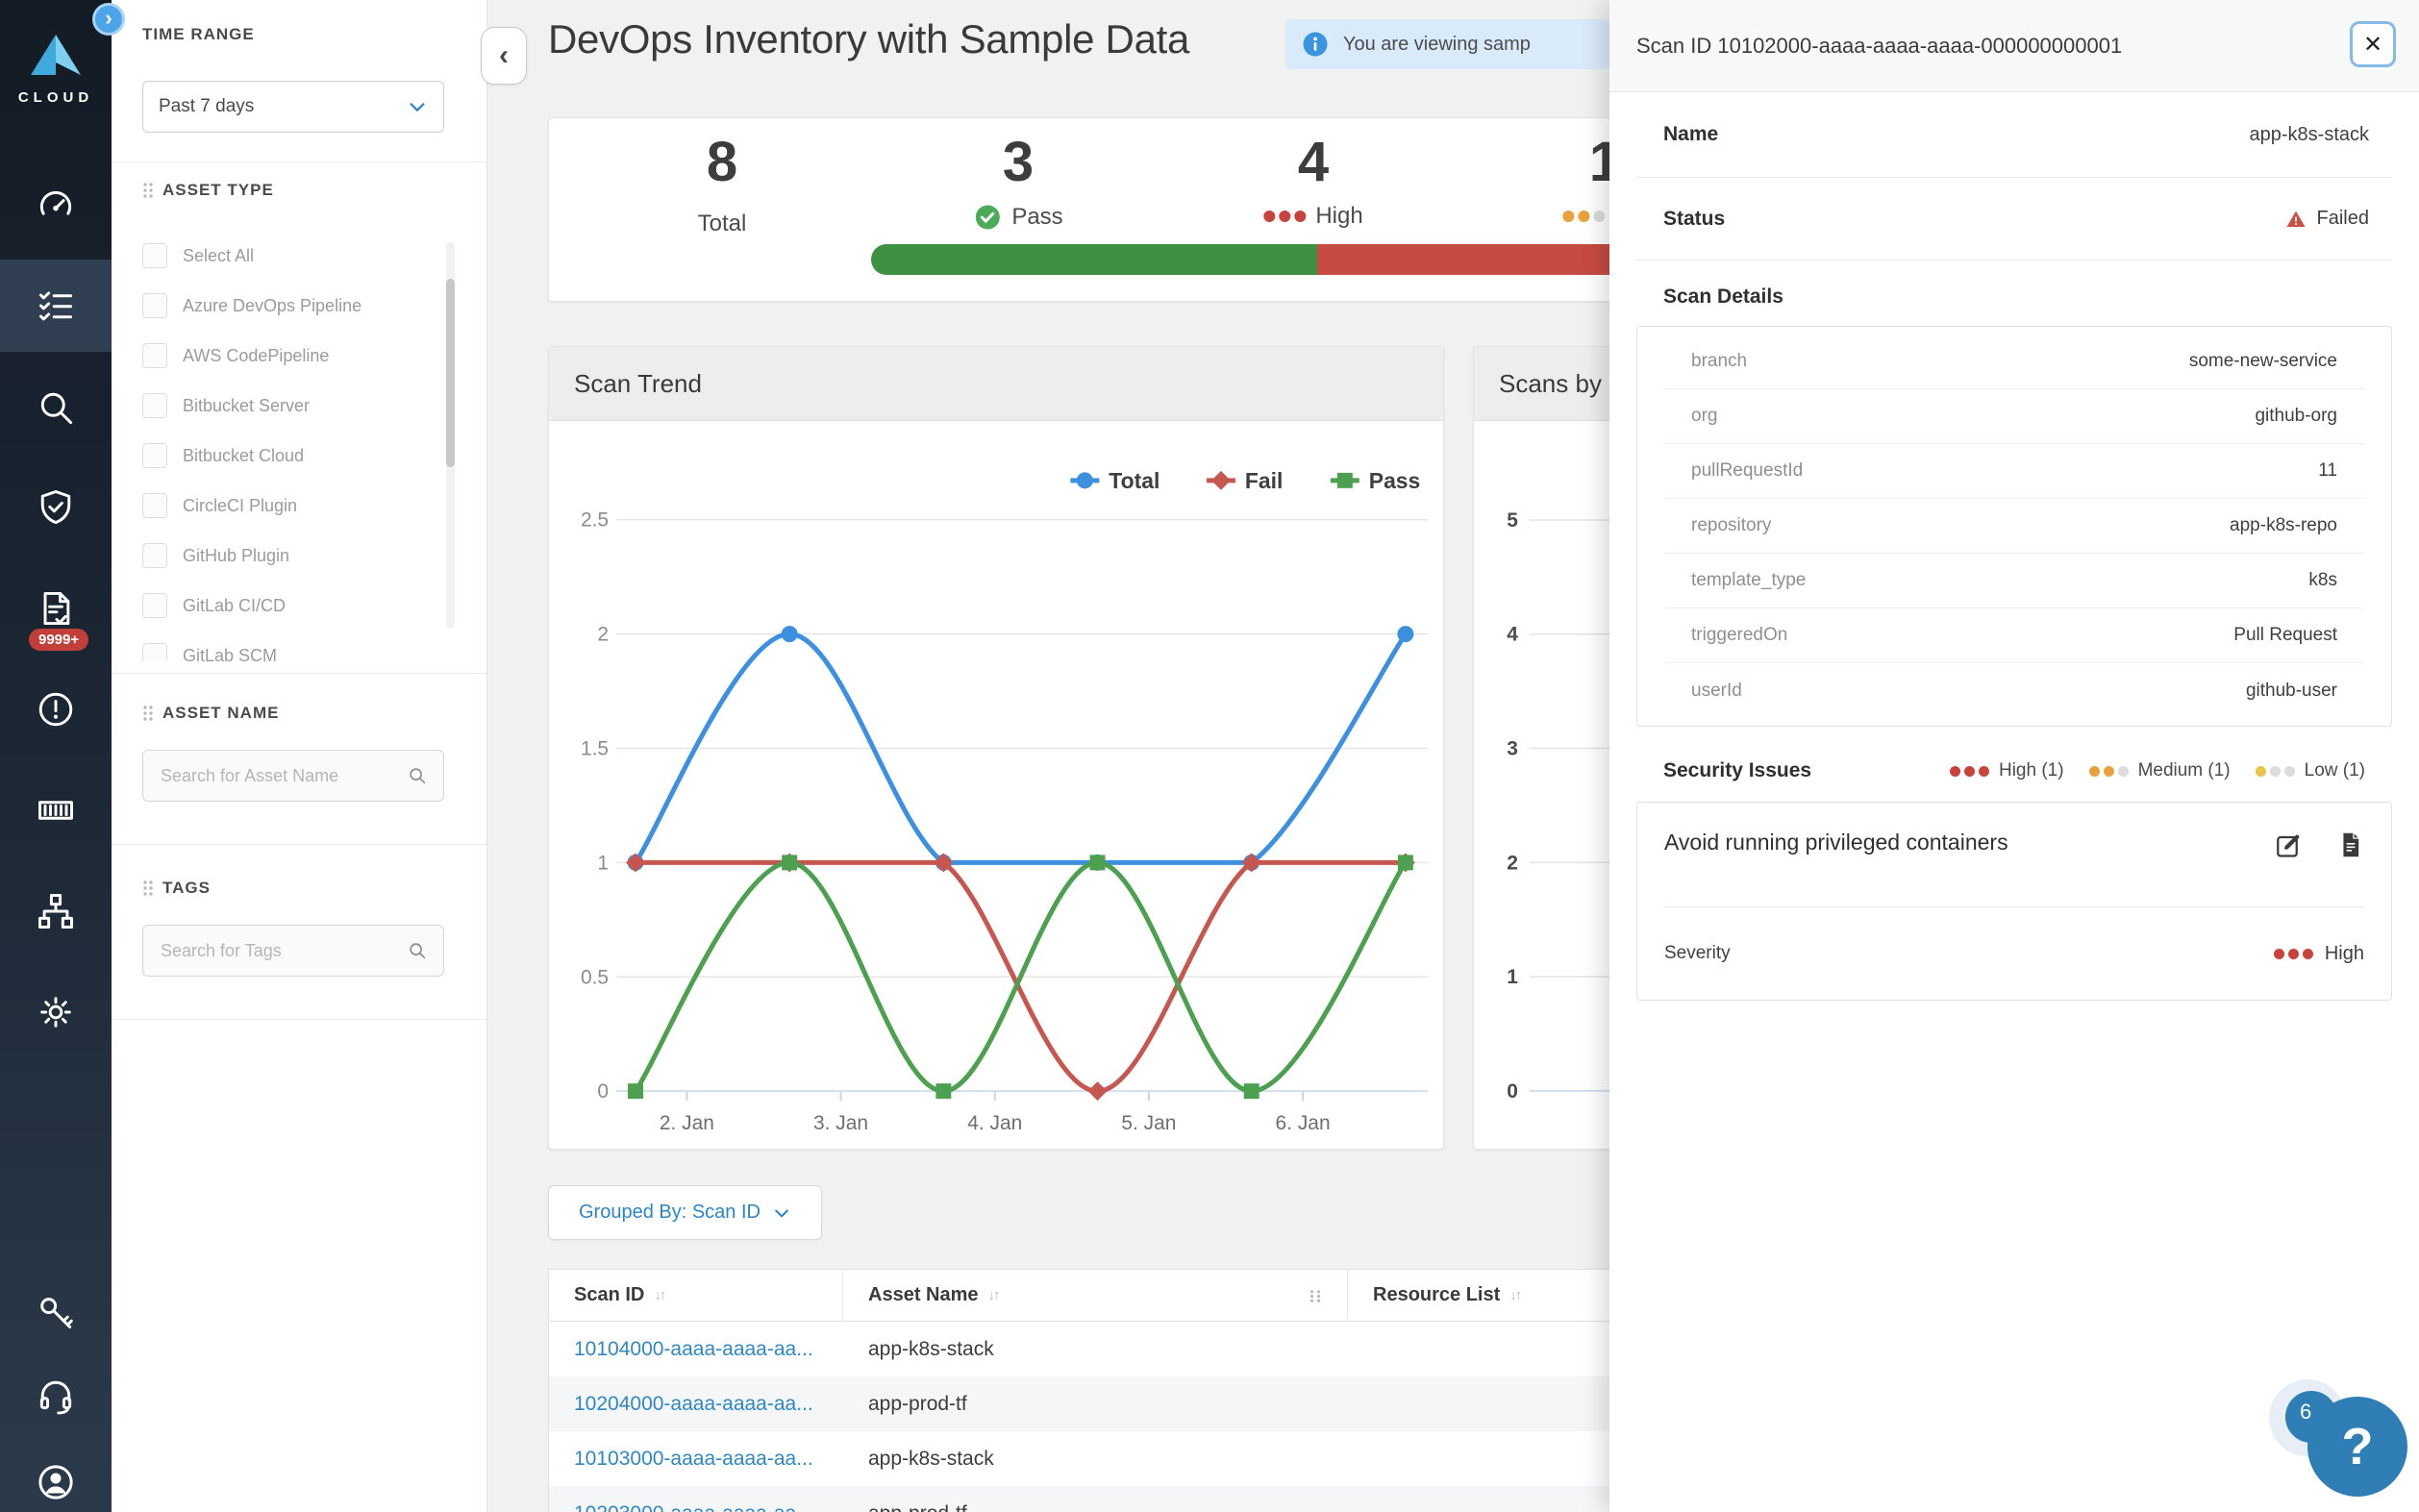  I want to click on sidebar: CLOUD 9999+, so click(56, 756).